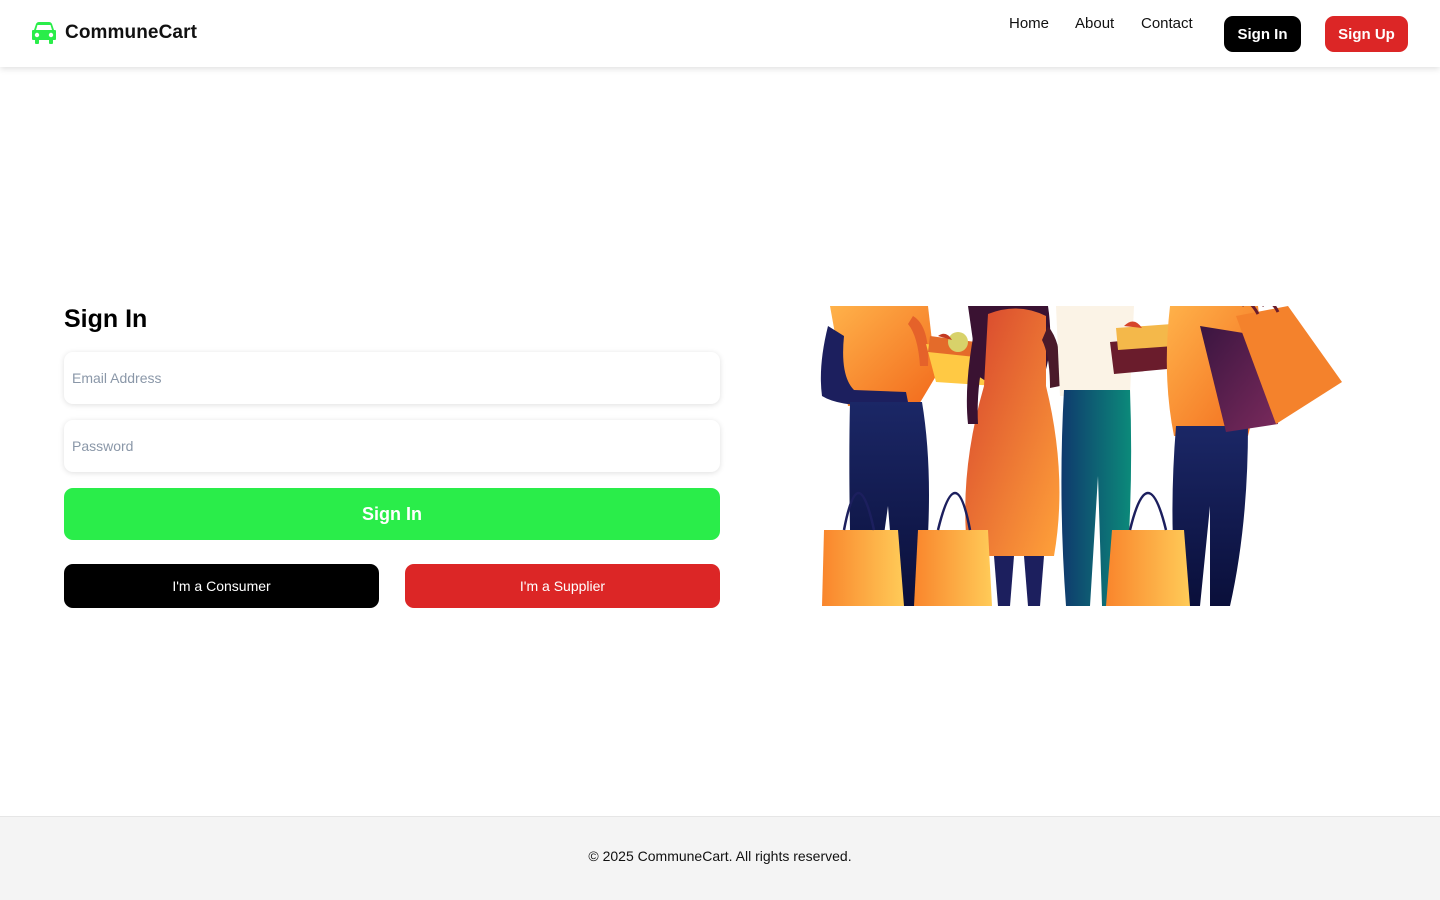 The image size is (1440, 900). Describe the element at coordinates (1094, 23) in the screenshot. I see `nav-link-about: About` at that location.